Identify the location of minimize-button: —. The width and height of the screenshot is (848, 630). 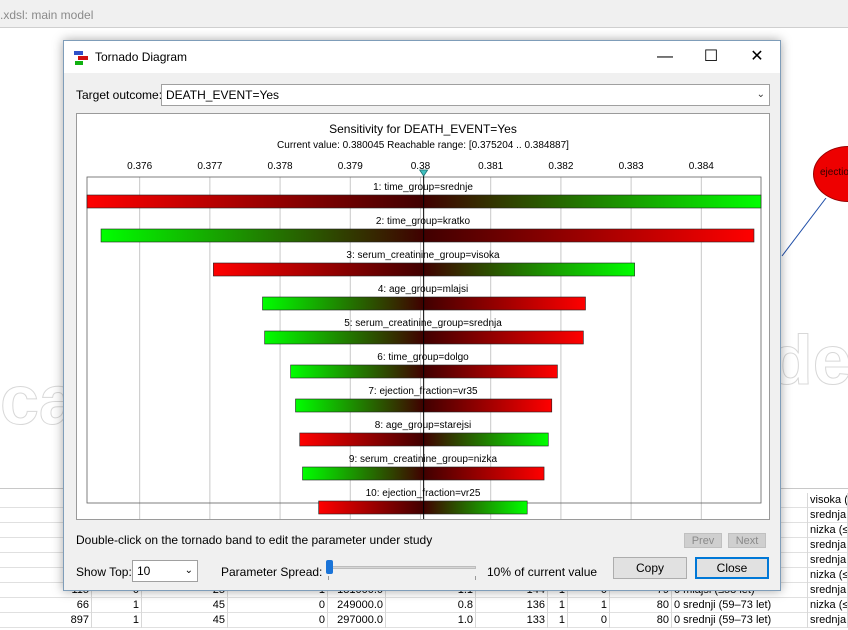
(665, 57).